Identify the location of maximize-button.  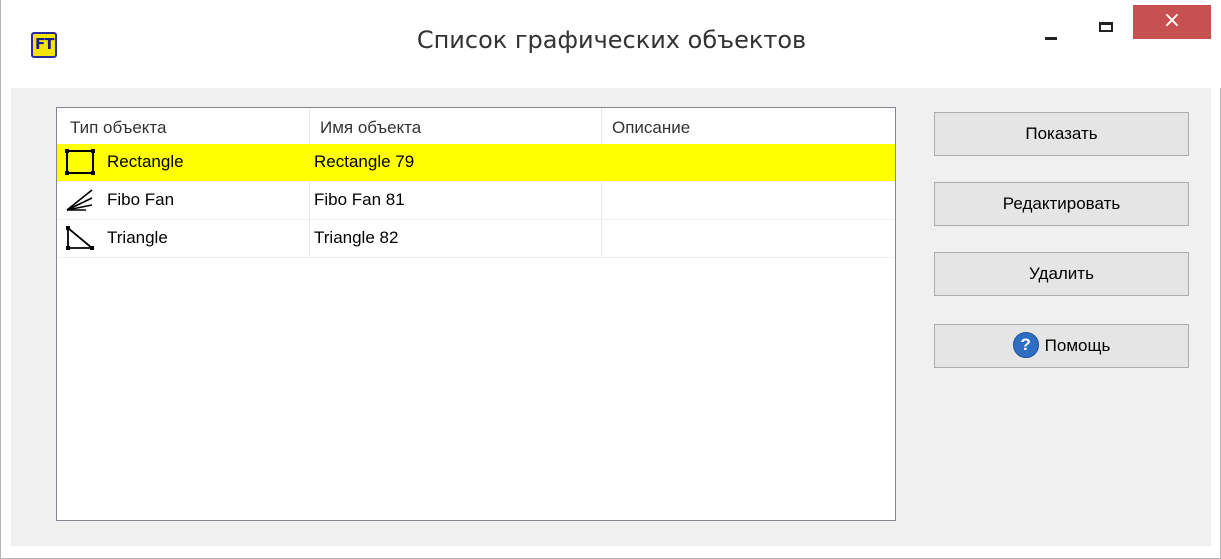
(1106, 29).